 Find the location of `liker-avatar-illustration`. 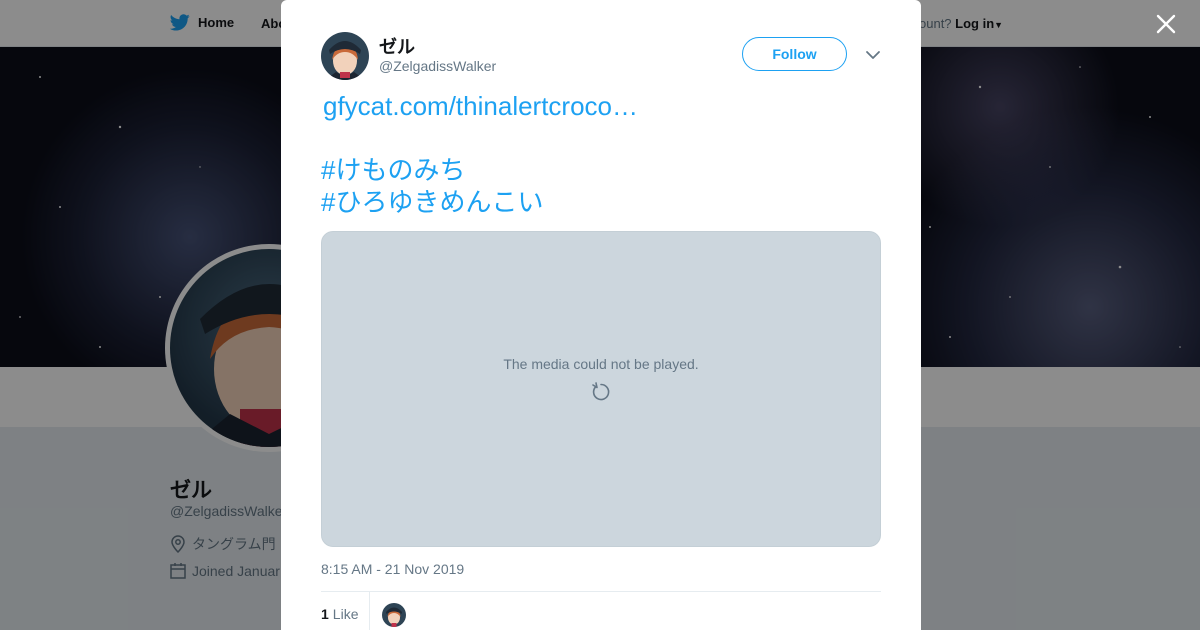

liker-avatar-illustration is located at coordinates (394, 615).